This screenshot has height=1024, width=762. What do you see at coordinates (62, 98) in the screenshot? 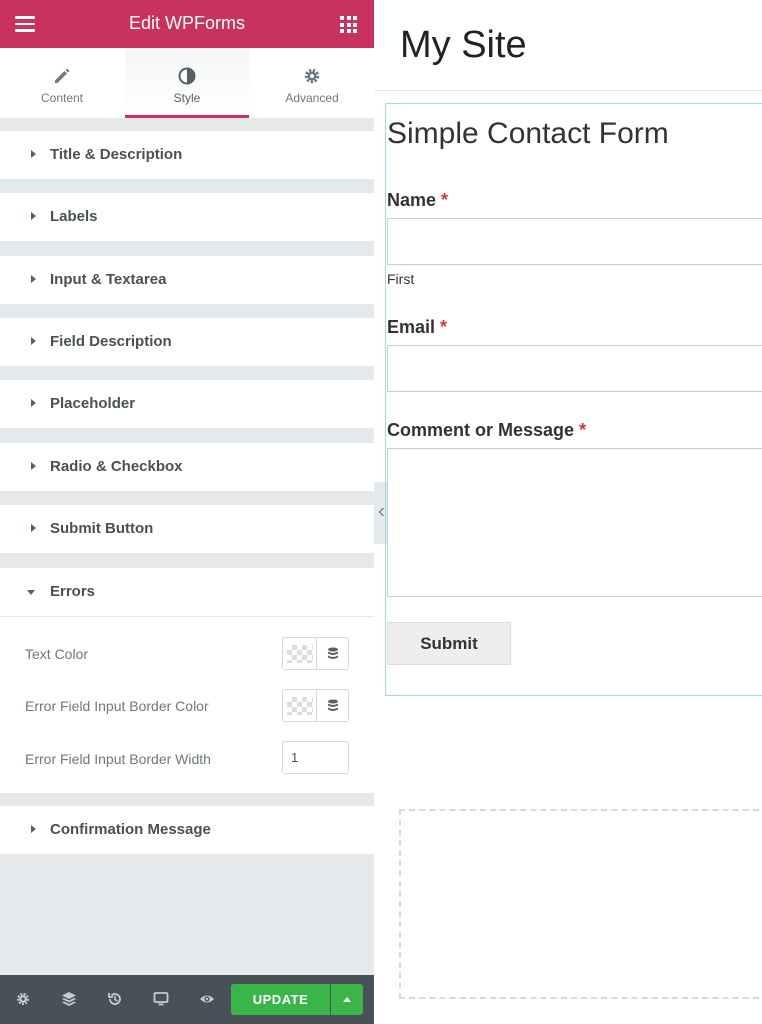
I see `tab-label: Content` at bounding box center [62, 98].